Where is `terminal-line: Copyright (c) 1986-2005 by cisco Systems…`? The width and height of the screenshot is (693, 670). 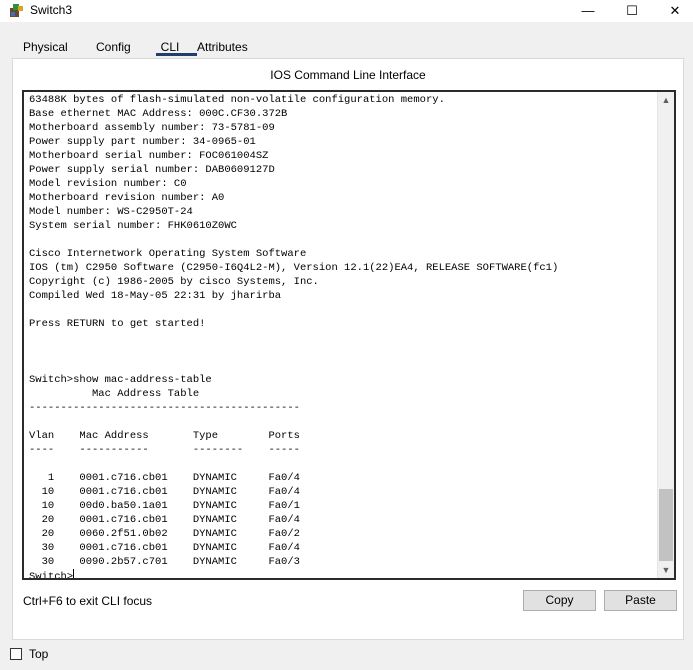 terminal-line: Copyright (c) 1986-2005 by cisco Systems… is located at coordinates (174, 282).